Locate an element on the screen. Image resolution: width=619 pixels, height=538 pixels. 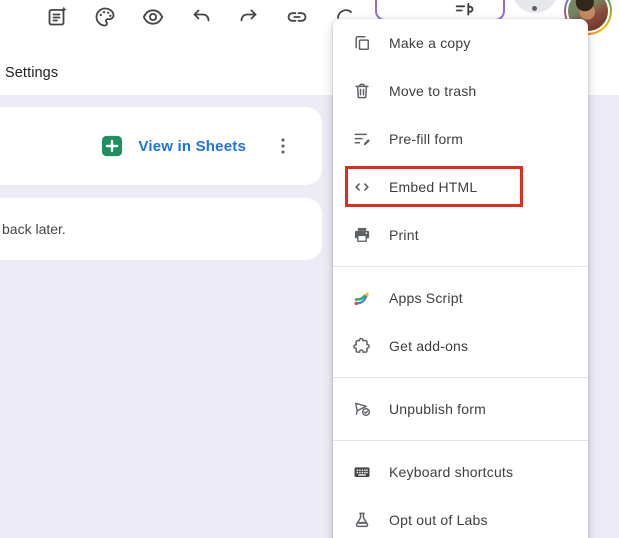
menu-group-misc: Keyboard shortcuts Opt out of Labs is located at coordinates (460, 493).